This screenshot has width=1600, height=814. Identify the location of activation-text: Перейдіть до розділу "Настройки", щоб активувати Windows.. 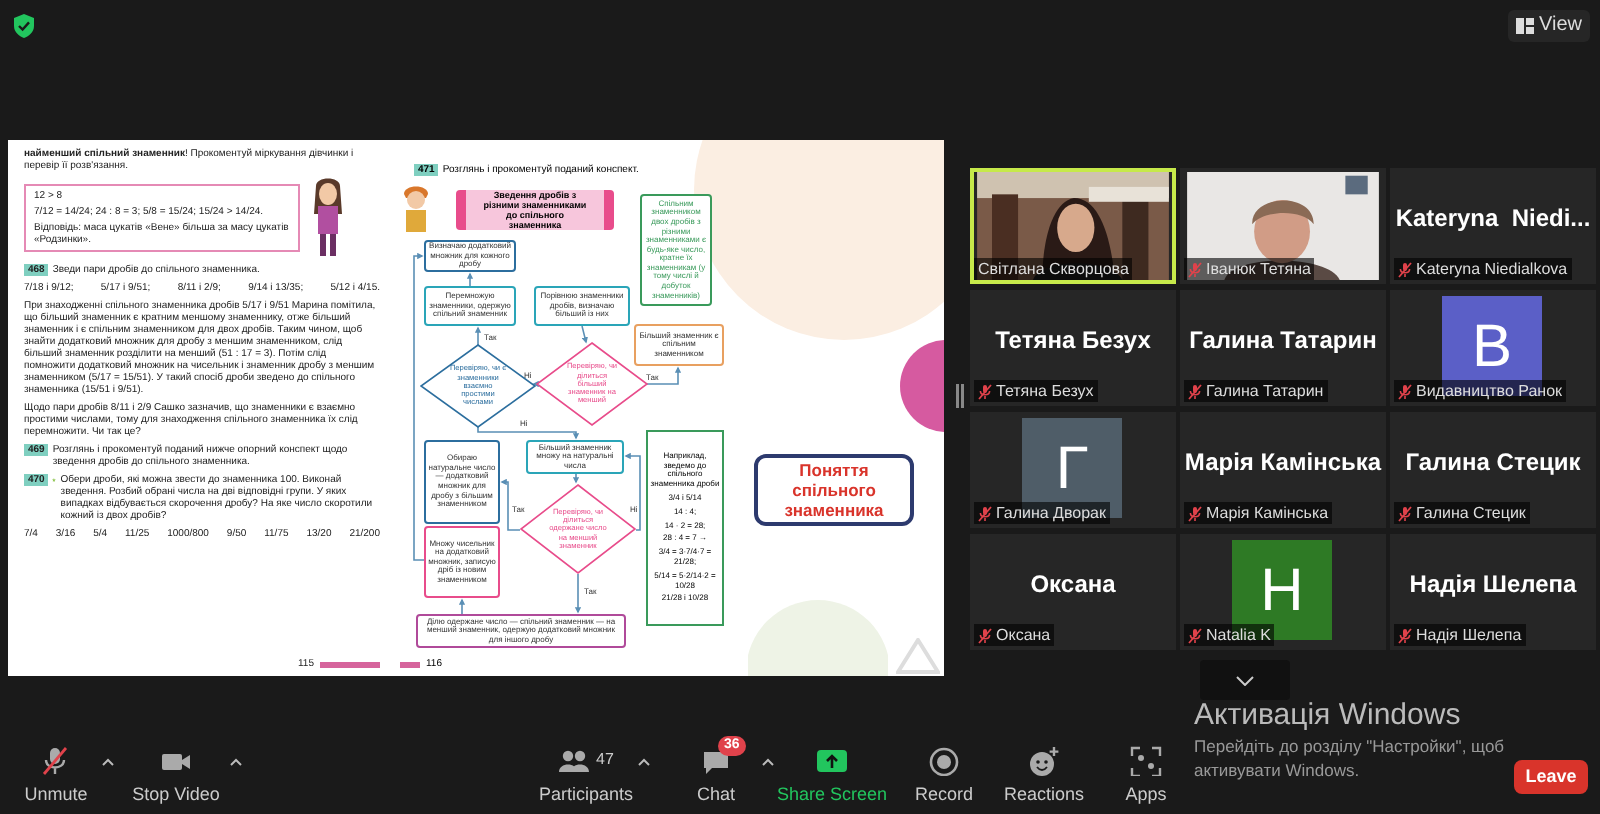
(1350, 758).